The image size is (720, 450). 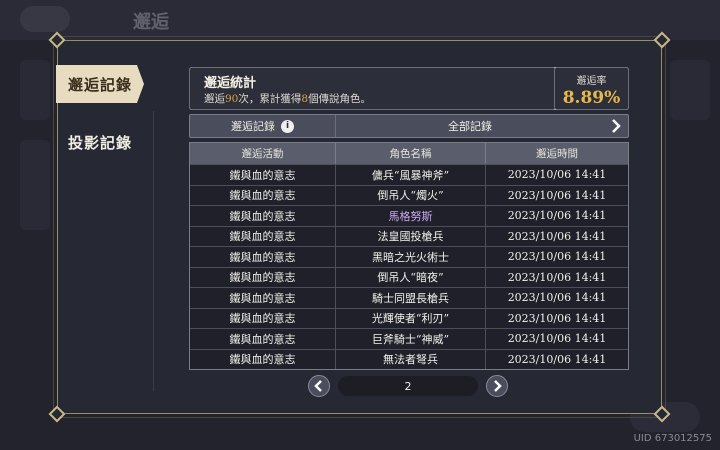 I want to click on cell-character-name: 倒吊人“暗夜”, so click(x=411, y=277).